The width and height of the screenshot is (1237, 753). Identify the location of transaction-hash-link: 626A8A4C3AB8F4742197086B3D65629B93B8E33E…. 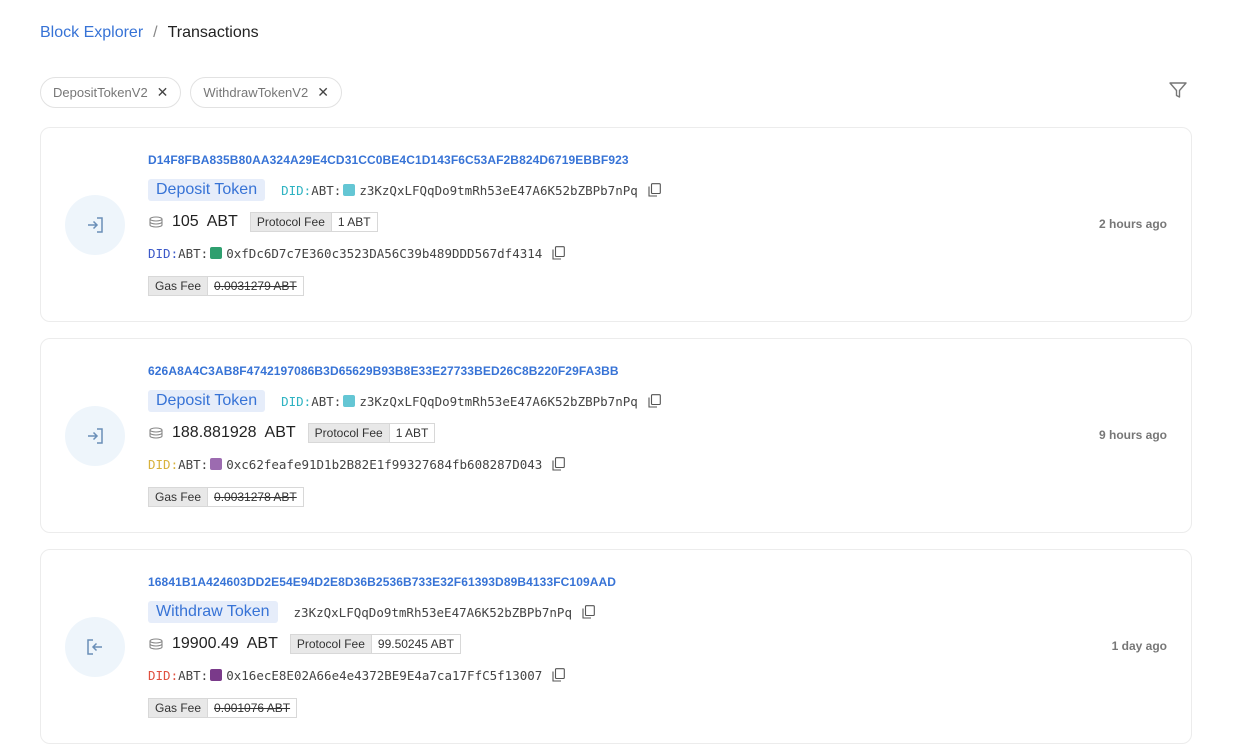
(383, 371).